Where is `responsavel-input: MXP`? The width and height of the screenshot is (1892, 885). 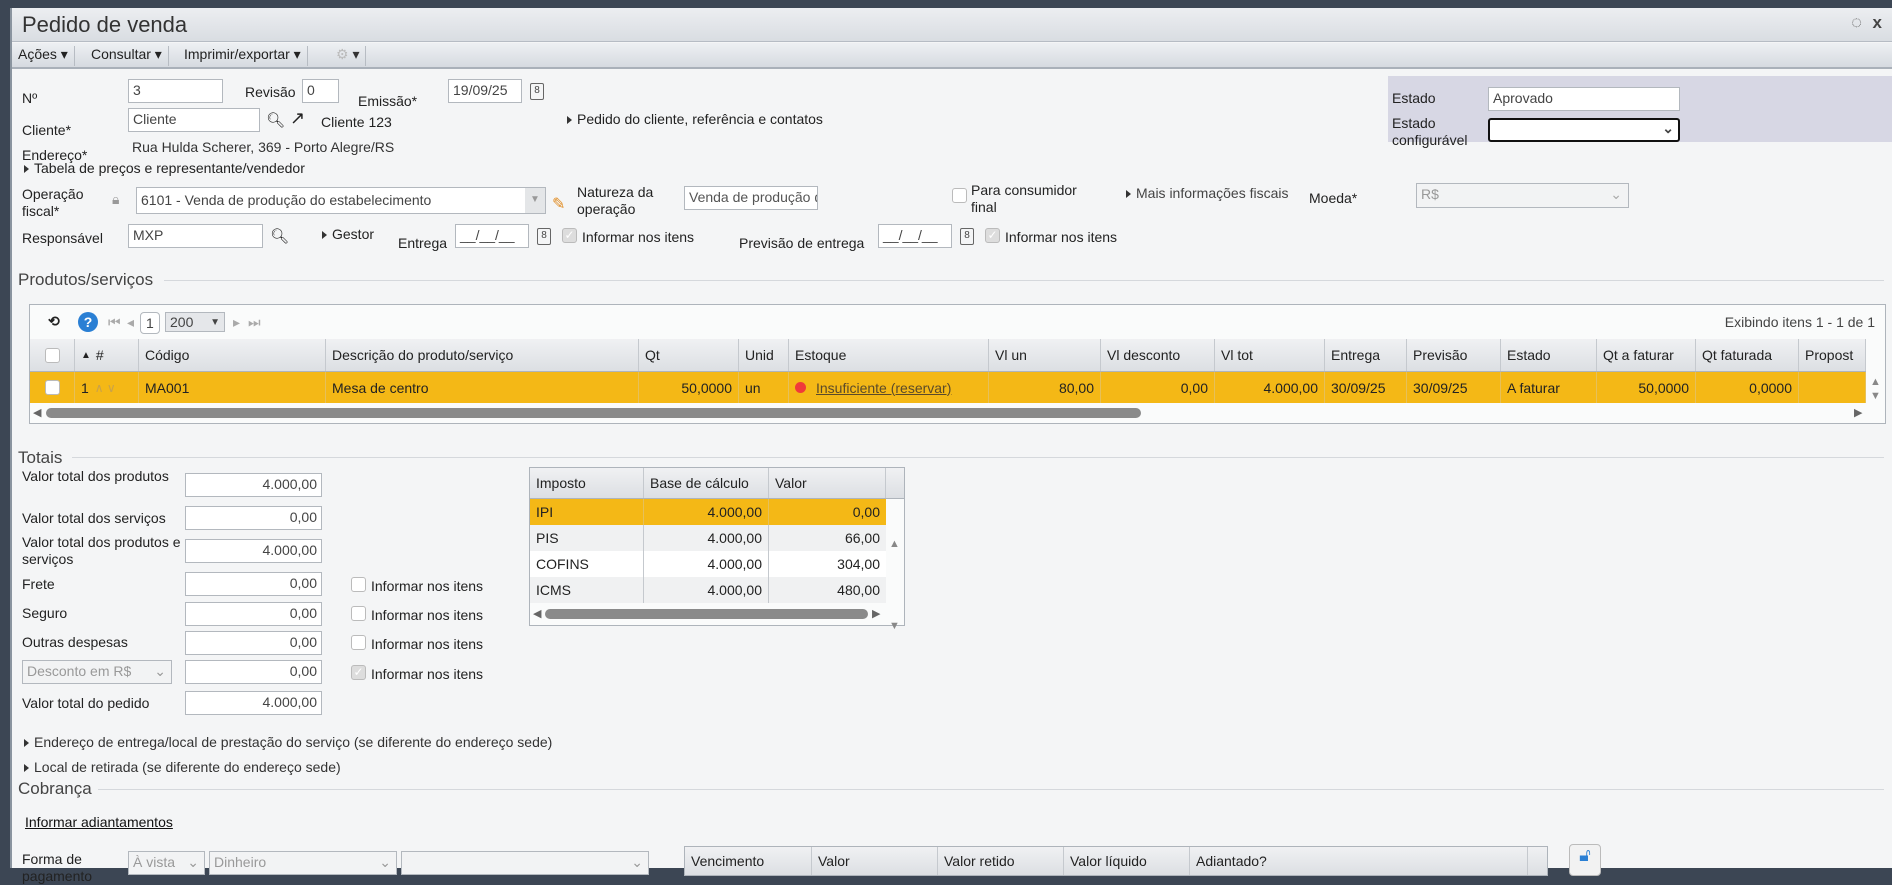
responsavel-input: MXP is located at coordinates (195, 236).